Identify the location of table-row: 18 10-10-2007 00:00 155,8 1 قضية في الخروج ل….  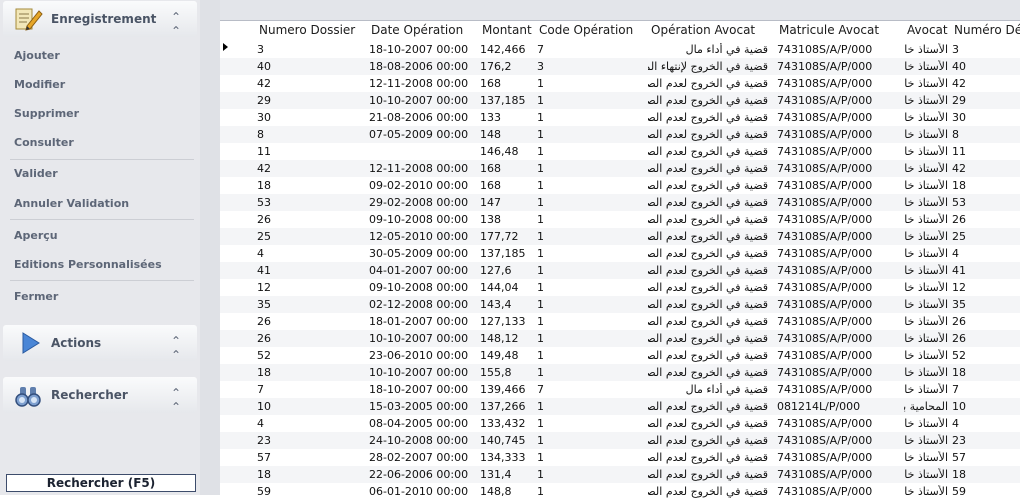
(620, 372).